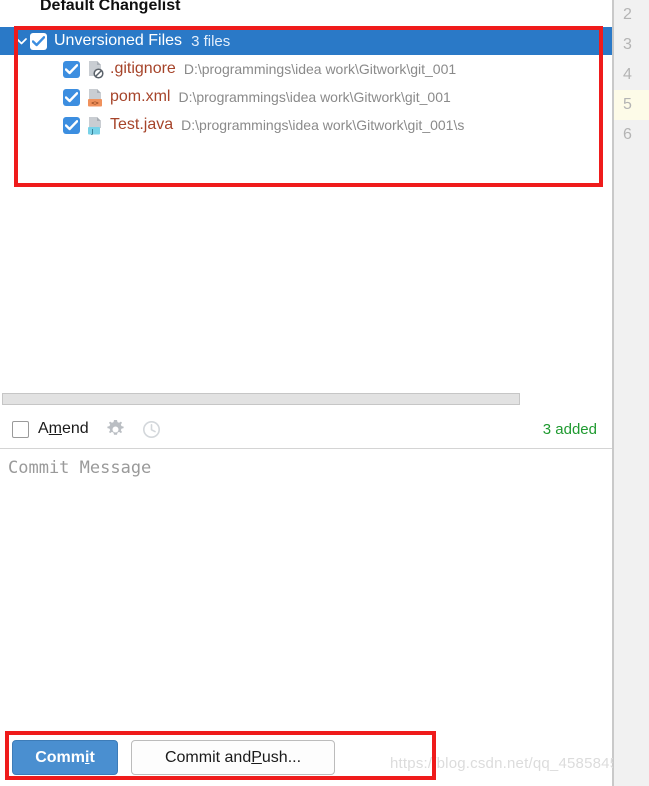 The height and width of the screenshot is (786, 649). I want to click on commit-message-placeholder: Commit Message, so click(80, 468).